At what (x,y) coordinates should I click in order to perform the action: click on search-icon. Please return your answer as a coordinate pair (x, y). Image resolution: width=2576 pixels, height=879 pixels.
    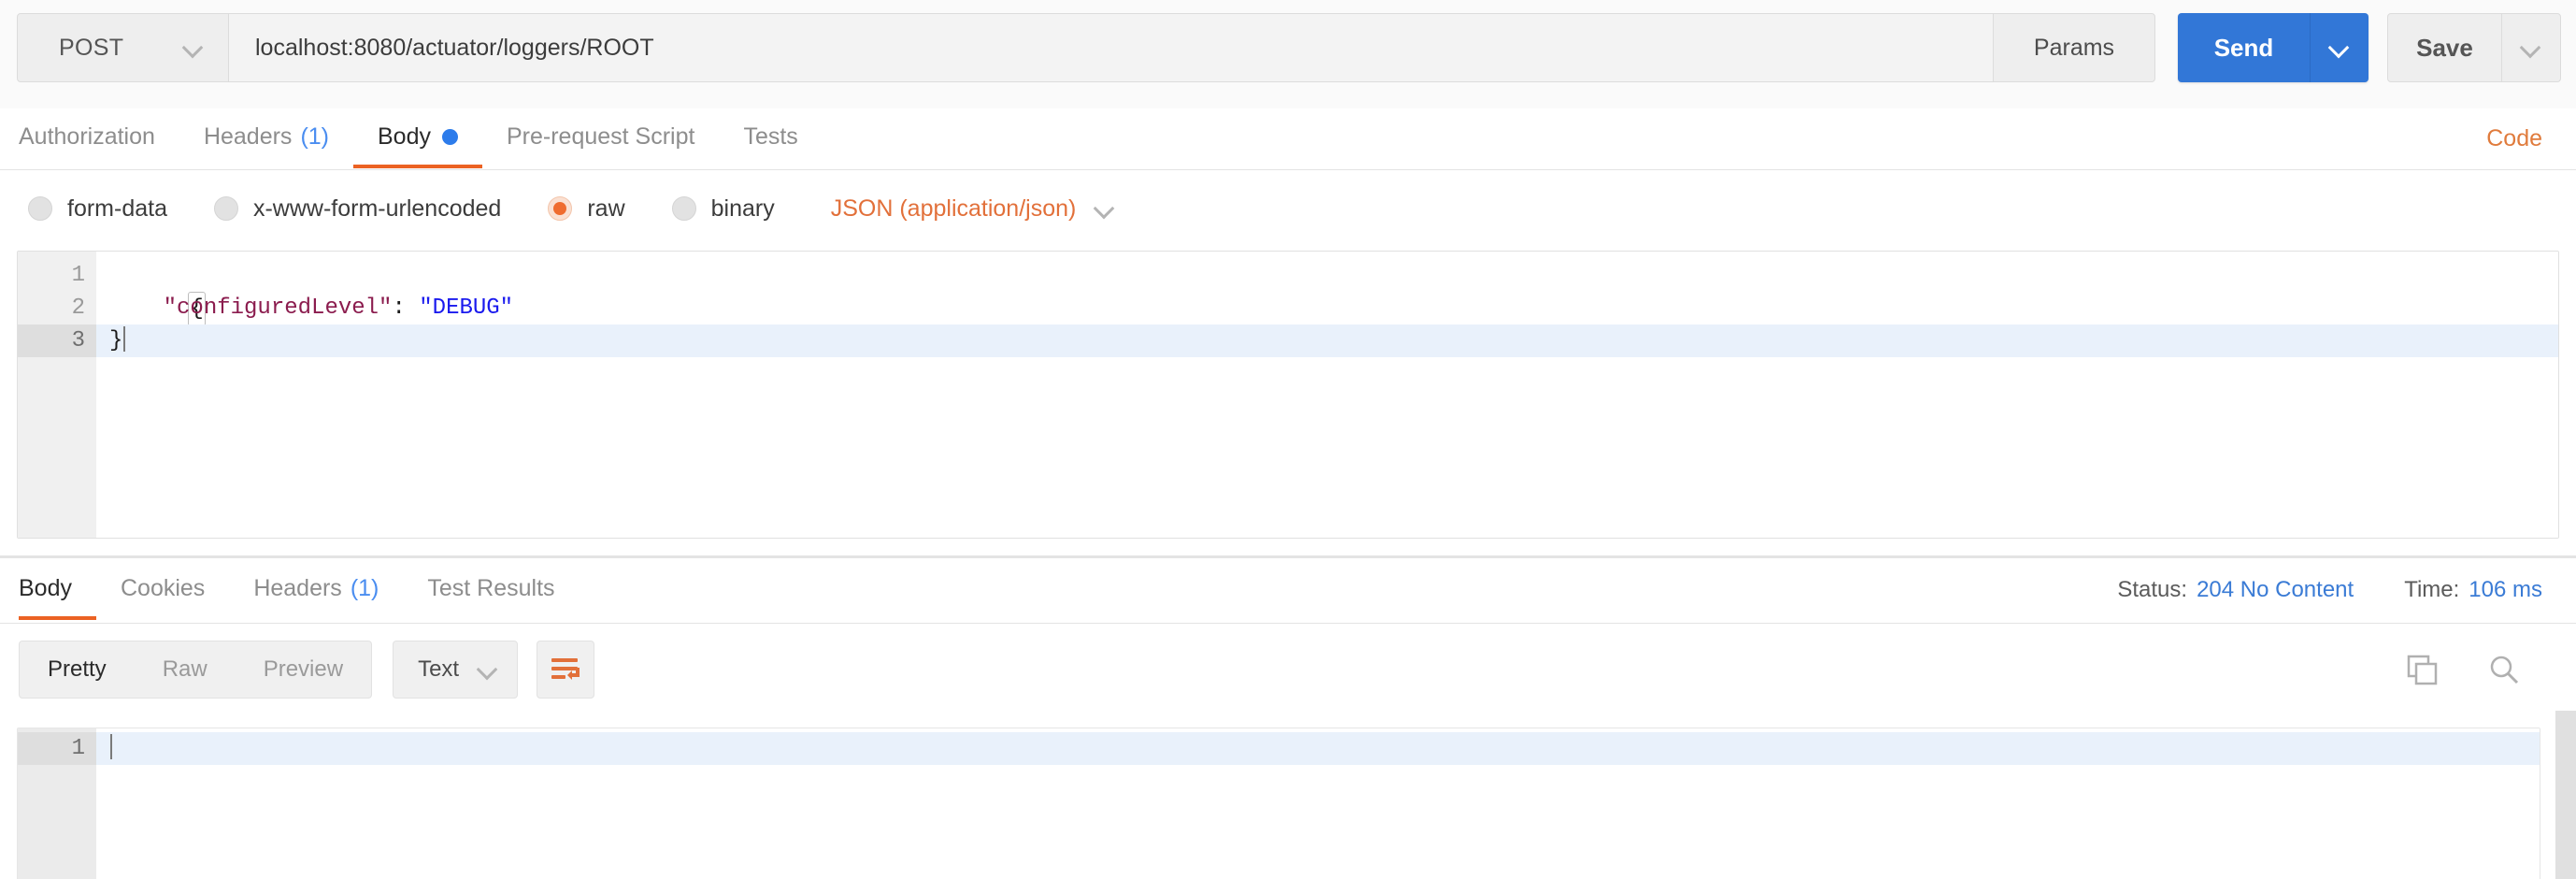
    Looking at the image, I should click on (2504, 670).